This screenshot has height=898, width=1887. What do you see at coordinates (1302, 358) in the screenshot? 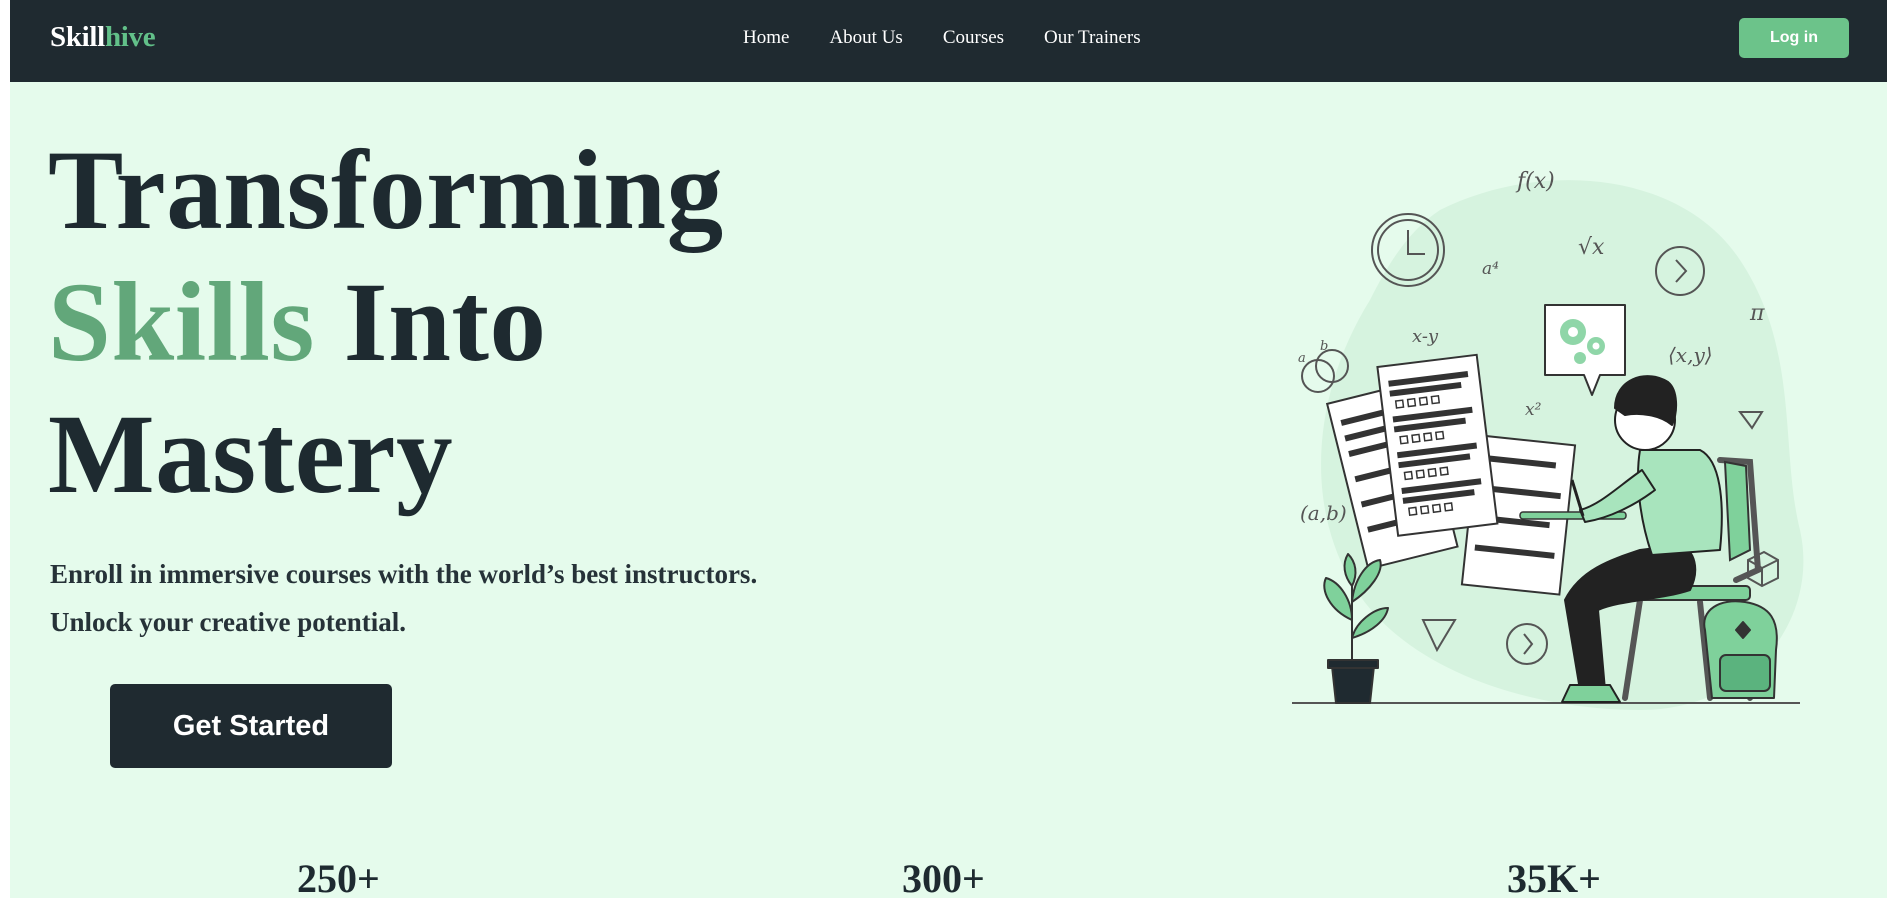
I see `label-a: a` at bounding box center [1302, 358].